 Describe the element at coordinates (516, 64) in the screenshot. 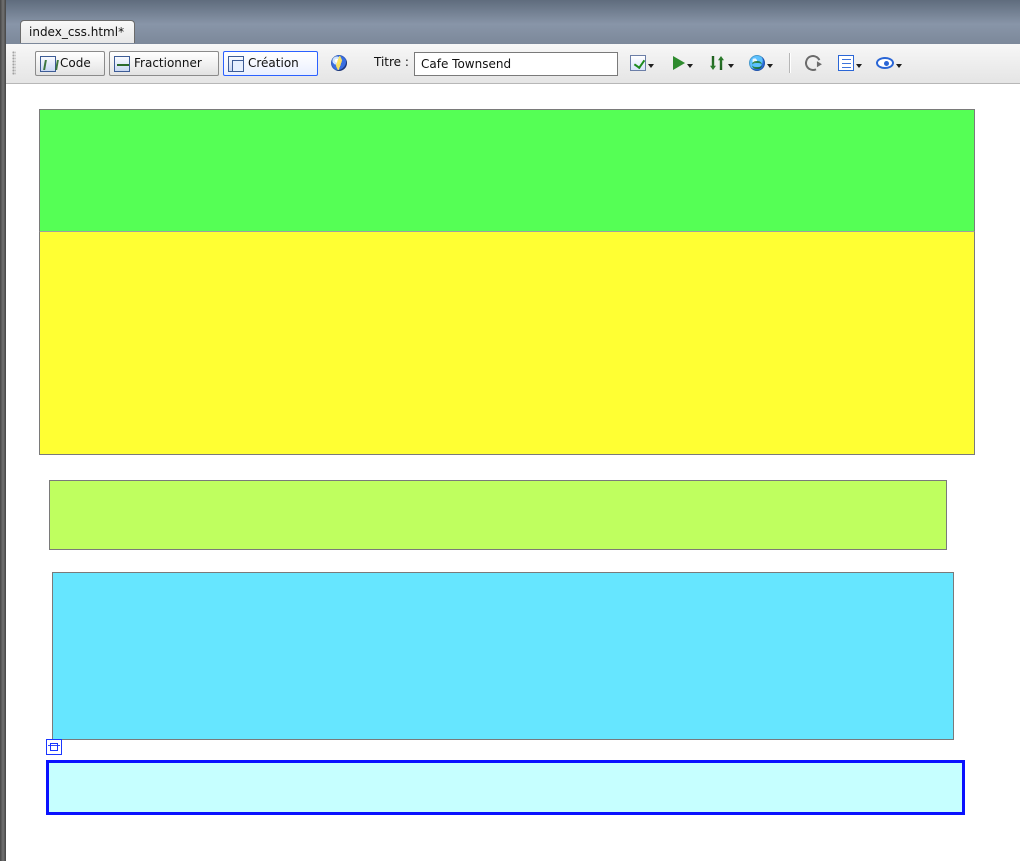

I see `page-title-input` at that location.